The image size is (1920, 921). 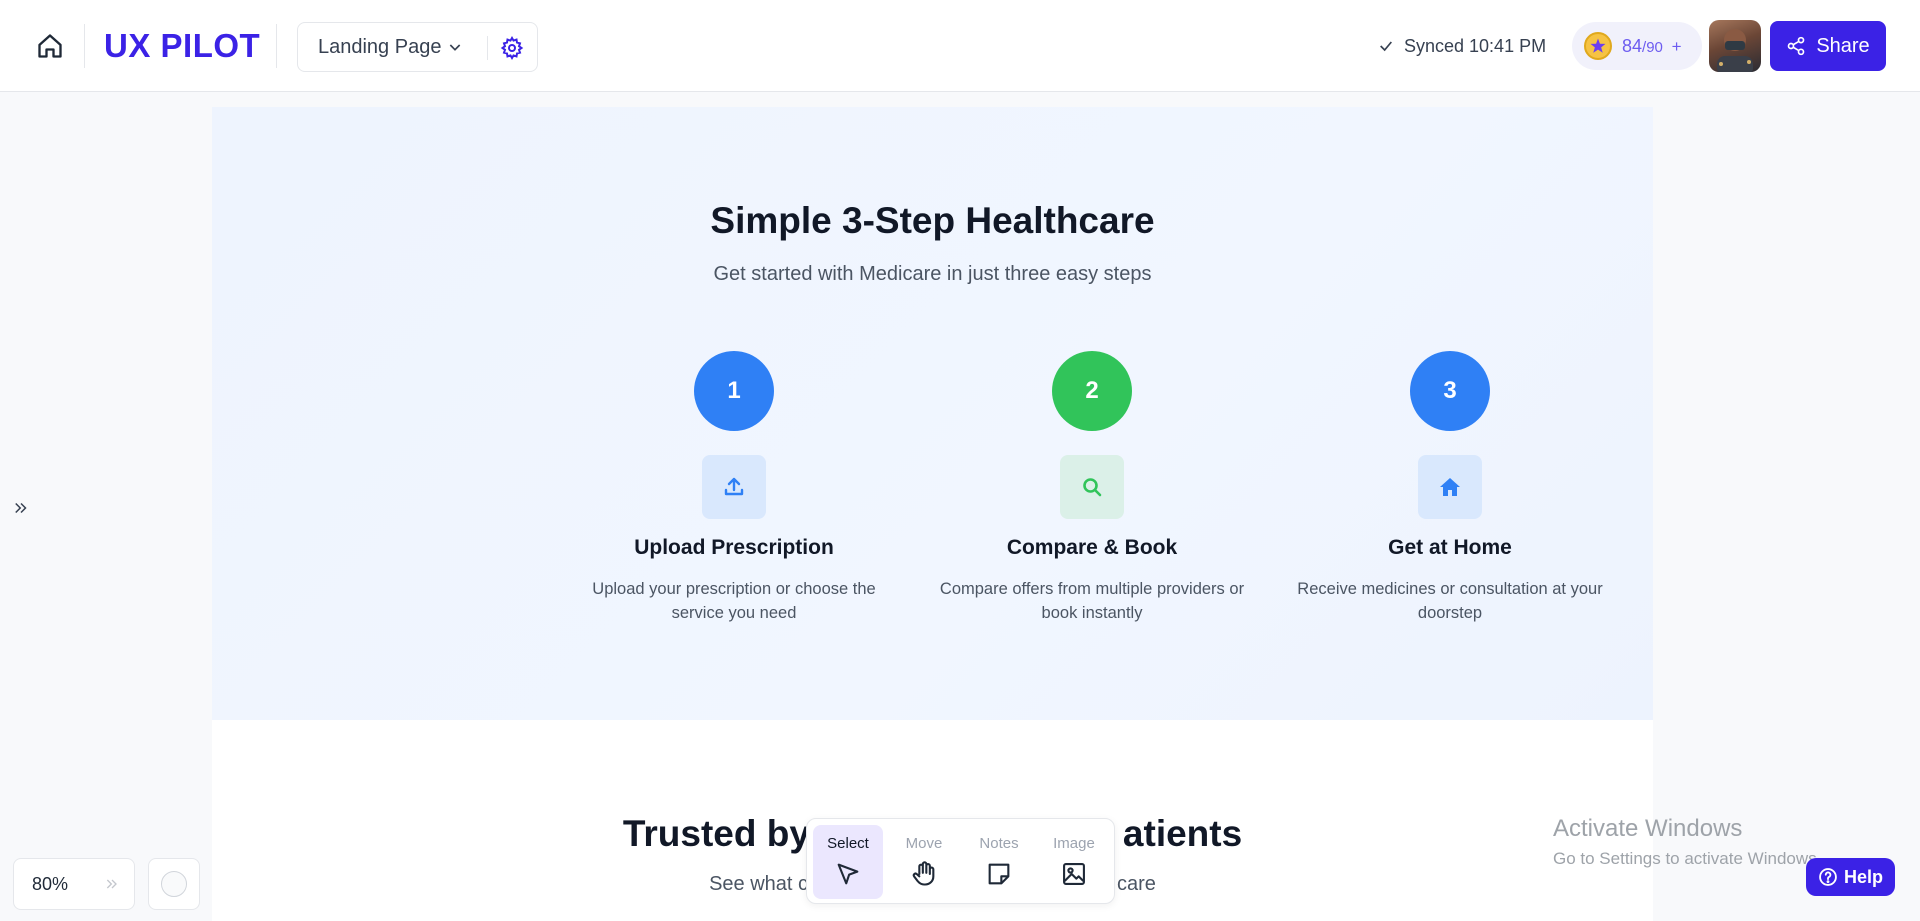 What do you see at coordinates (960, 861) in the screenshot?
I see `bottom-toolbar: Select Move Notes Image` at bounding box center [960, 861].